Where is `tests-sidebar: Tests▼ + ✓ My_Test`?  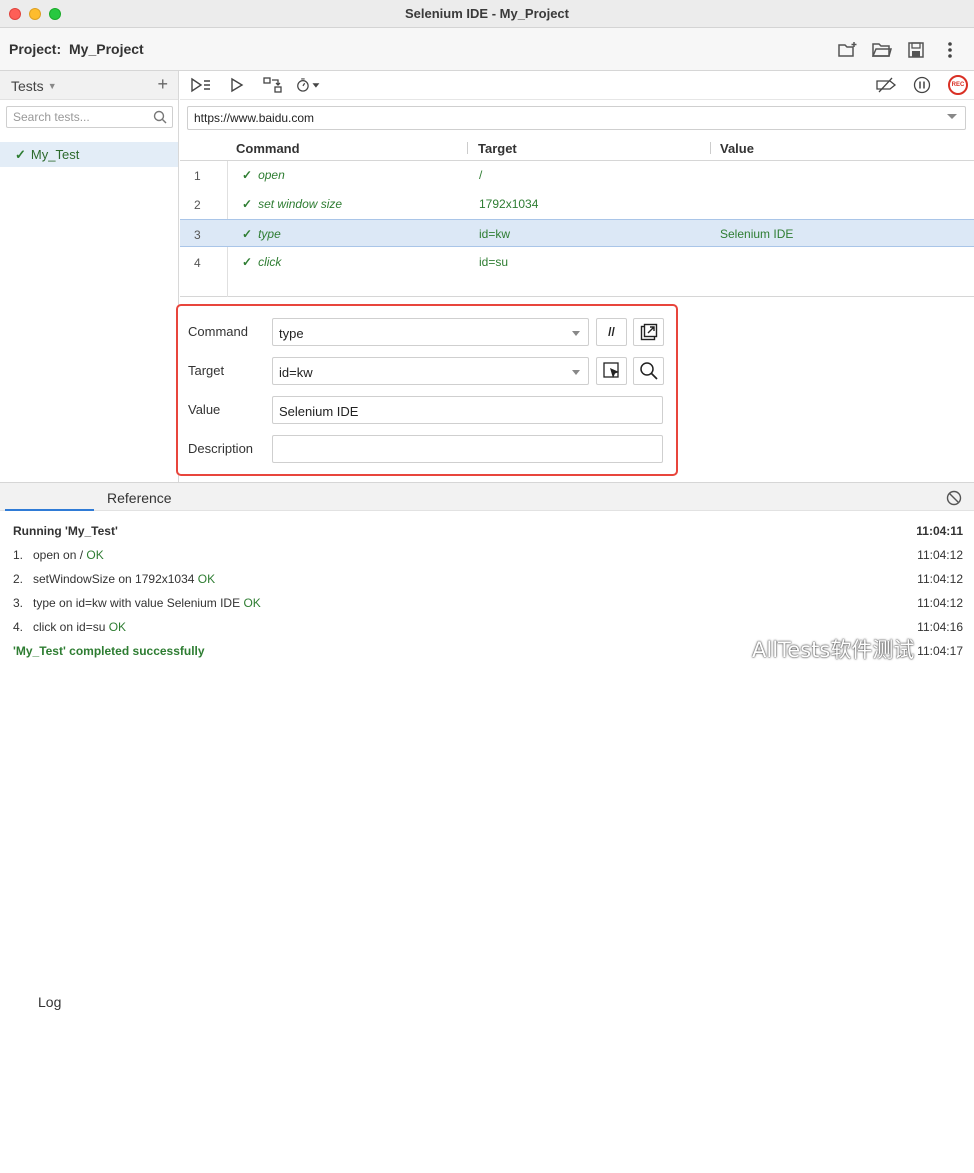 tests-sidebar: Tests▼ + ✓ My_Test is located at coordinates (89, 276).